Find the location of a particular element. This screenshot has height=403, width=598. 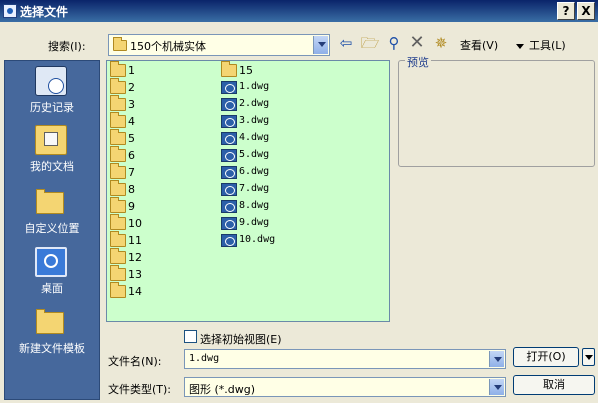

search-label: 搜索(I): is located at coordinates (67, 46).